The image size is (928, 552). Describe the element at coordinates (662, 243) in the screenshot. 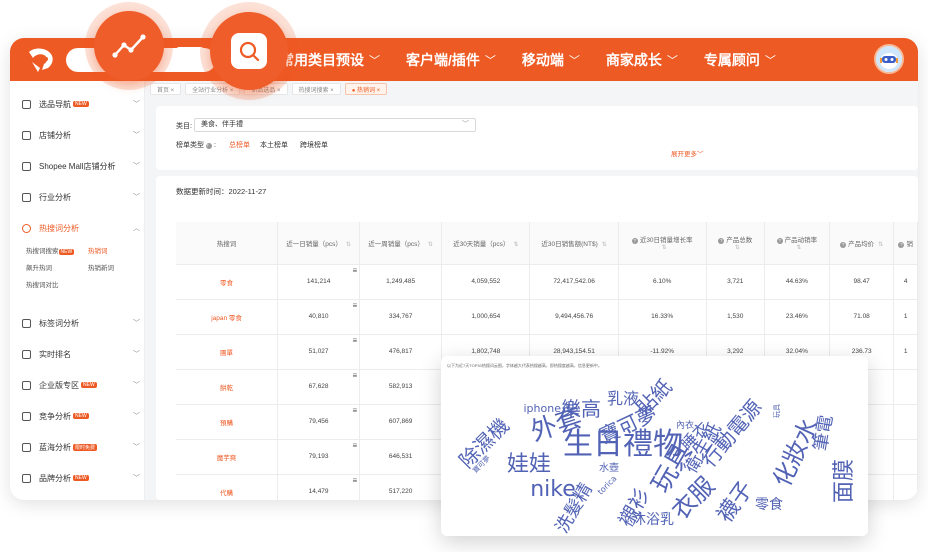

I see `col-growth: ? 近30日销量增长率 ⇅` at that location.